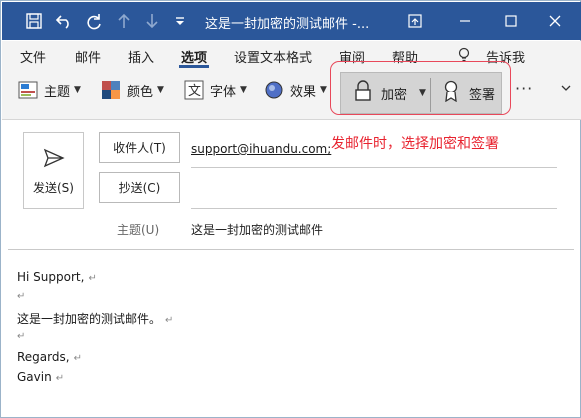 The width and height of the screenshot is (581, 418). I want to click on colors-button: 颜色 ▼, so click(132, 90).